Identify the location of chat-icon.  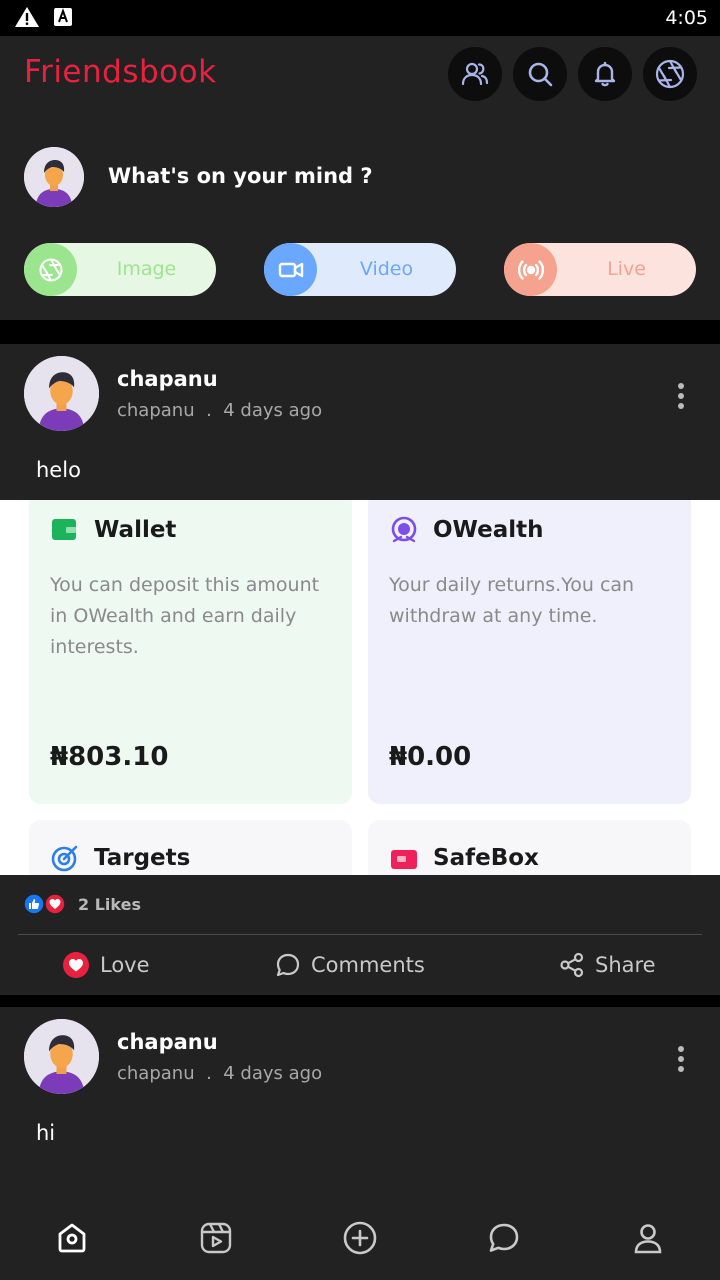
(504, 1237).